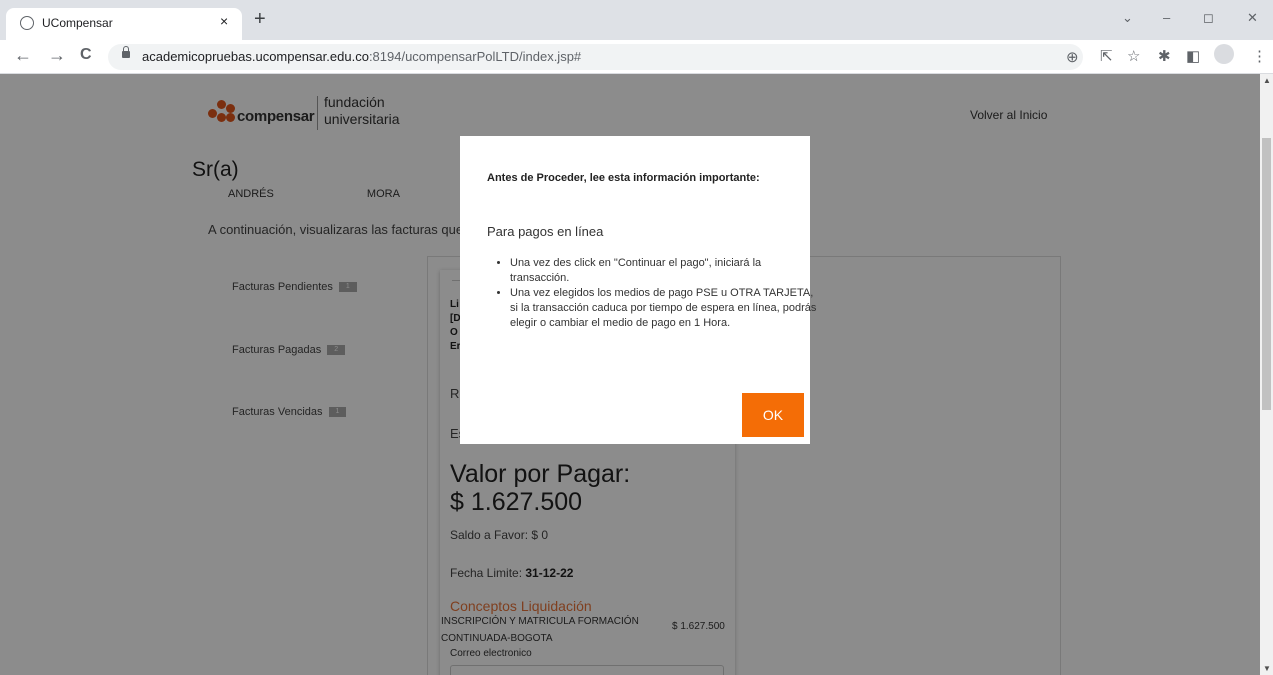 This screenshot has width=1273, height=675. Describe the element at coordinates (126, 52) in the screenshot. I see `lock-icon` at that location.